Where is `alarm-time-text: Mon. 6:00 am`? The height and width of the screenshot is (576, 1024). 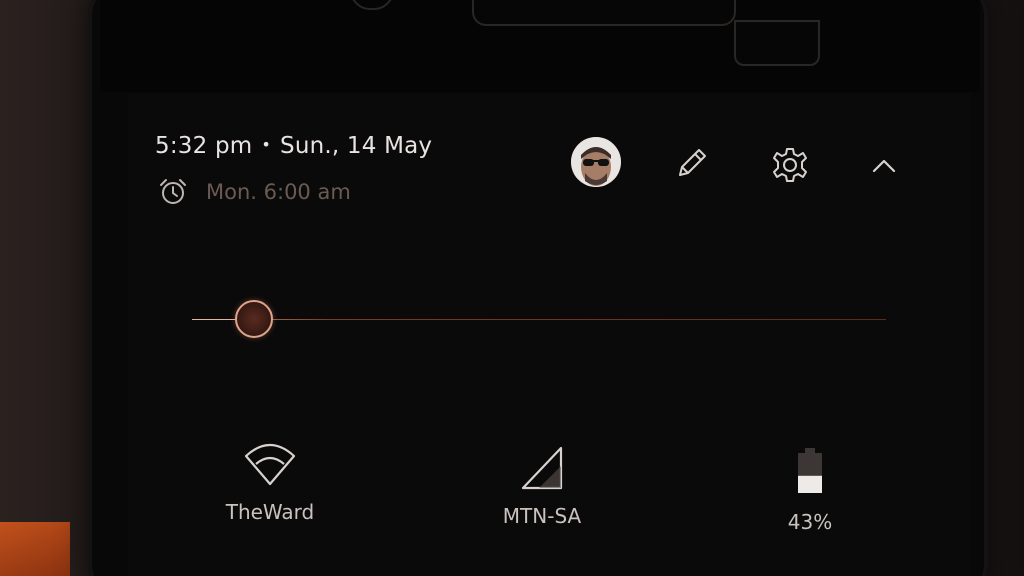
alarm-time-text: Mon. 6:00 am is located at coordinates (278, 192).